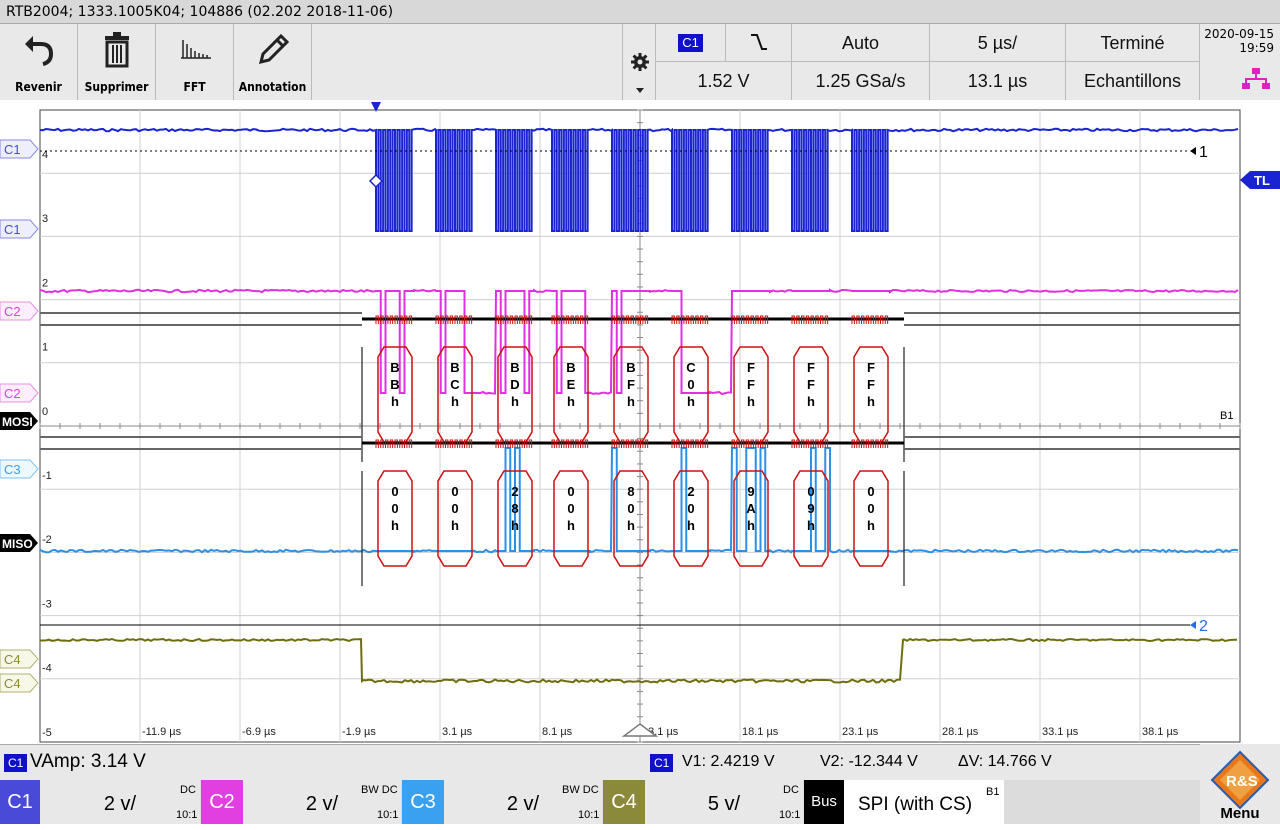 The width and height of the screenshot is (1280, 830). I want to click on y-tick-label: -4, so click(47, 669).